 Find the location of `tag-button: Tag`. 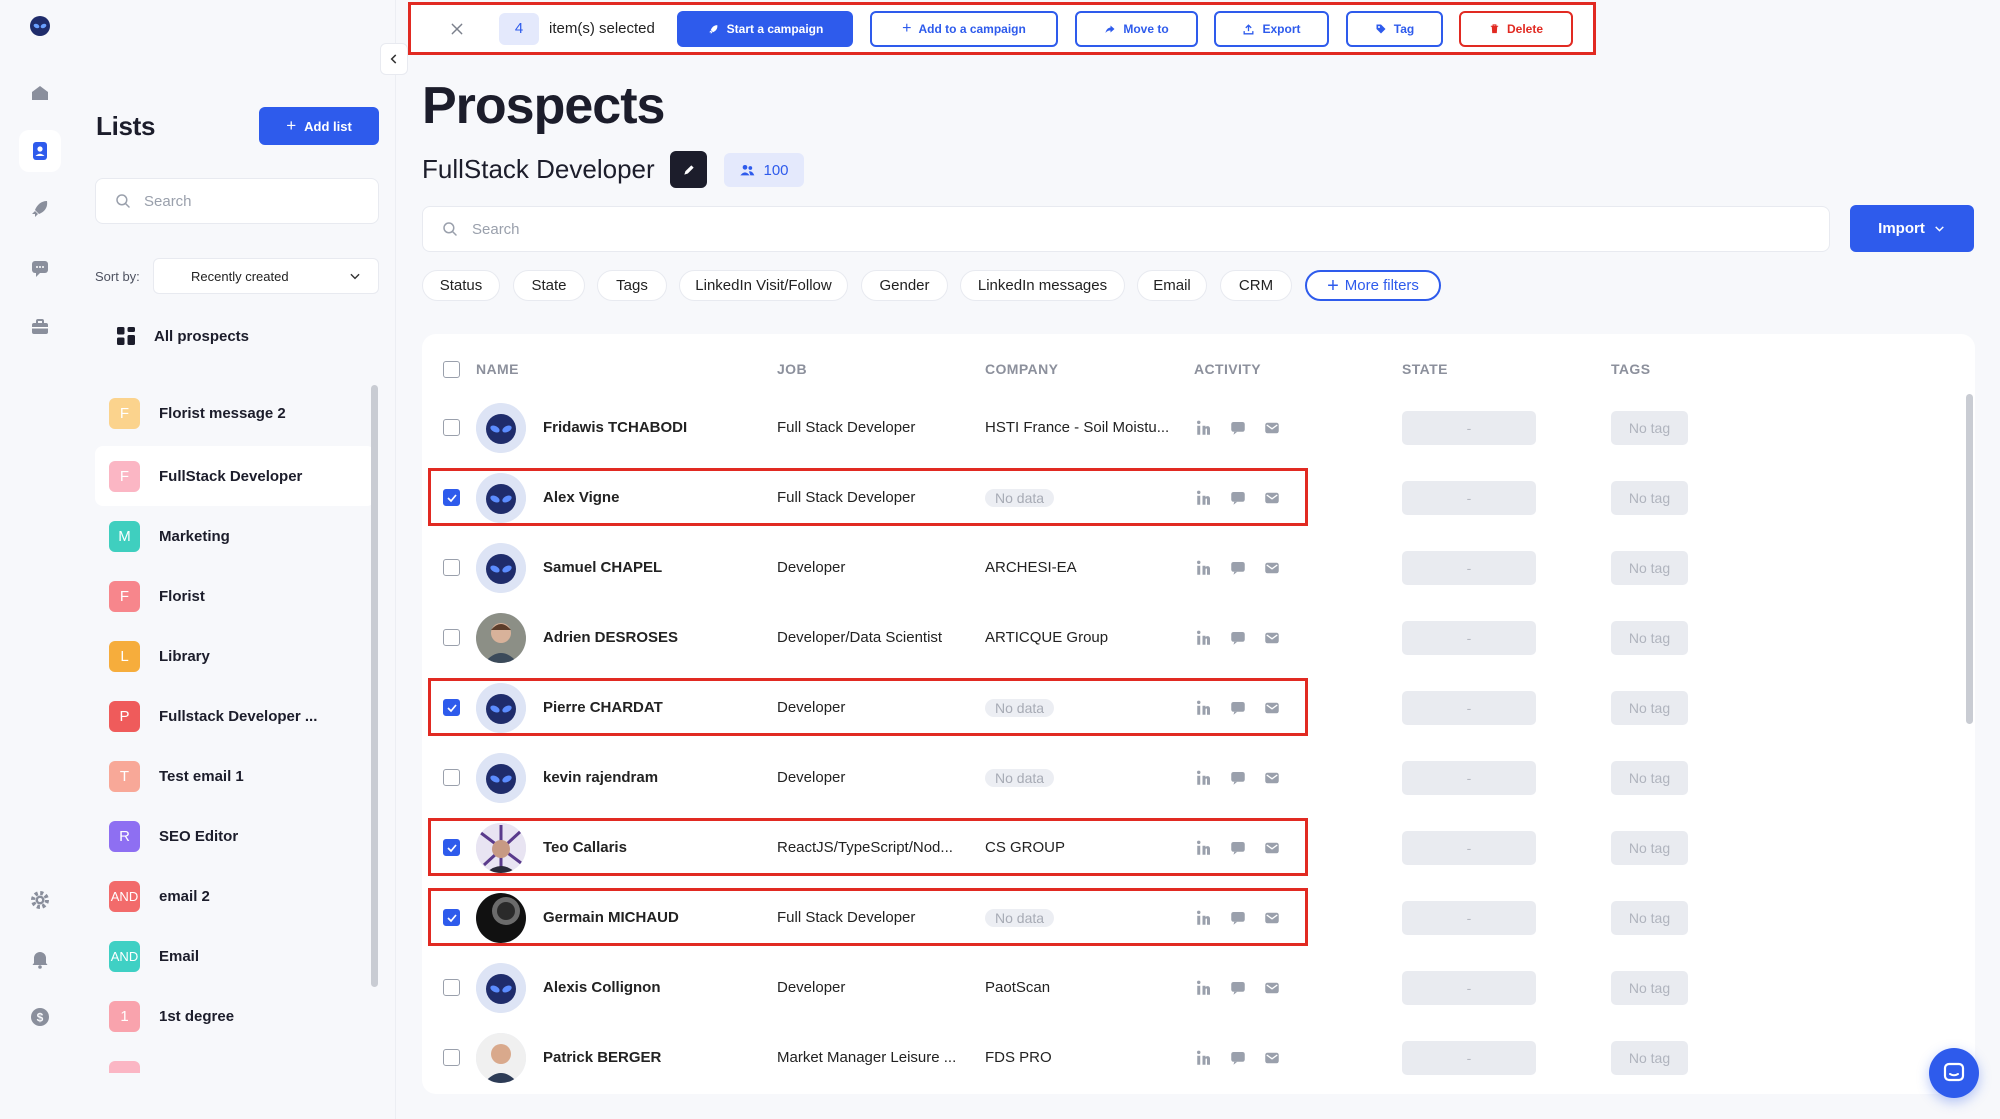

tag-button: Tag is located at coordinates (1394, 29).